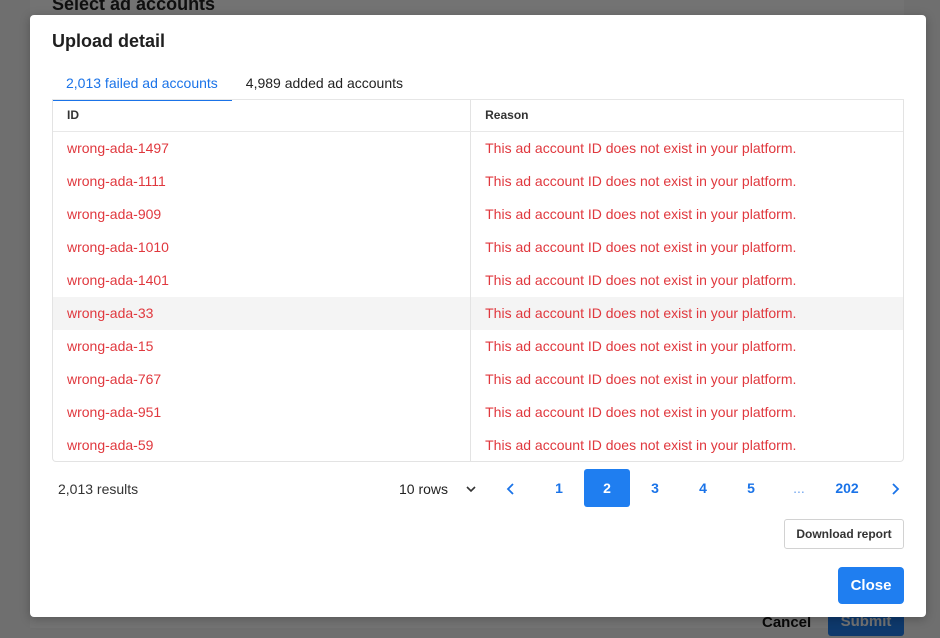 The image size is (940, 638). Describe the element at coordinates (262, 280) in the screenshot. I see `row-id: wrong-ada-1401` at that location.